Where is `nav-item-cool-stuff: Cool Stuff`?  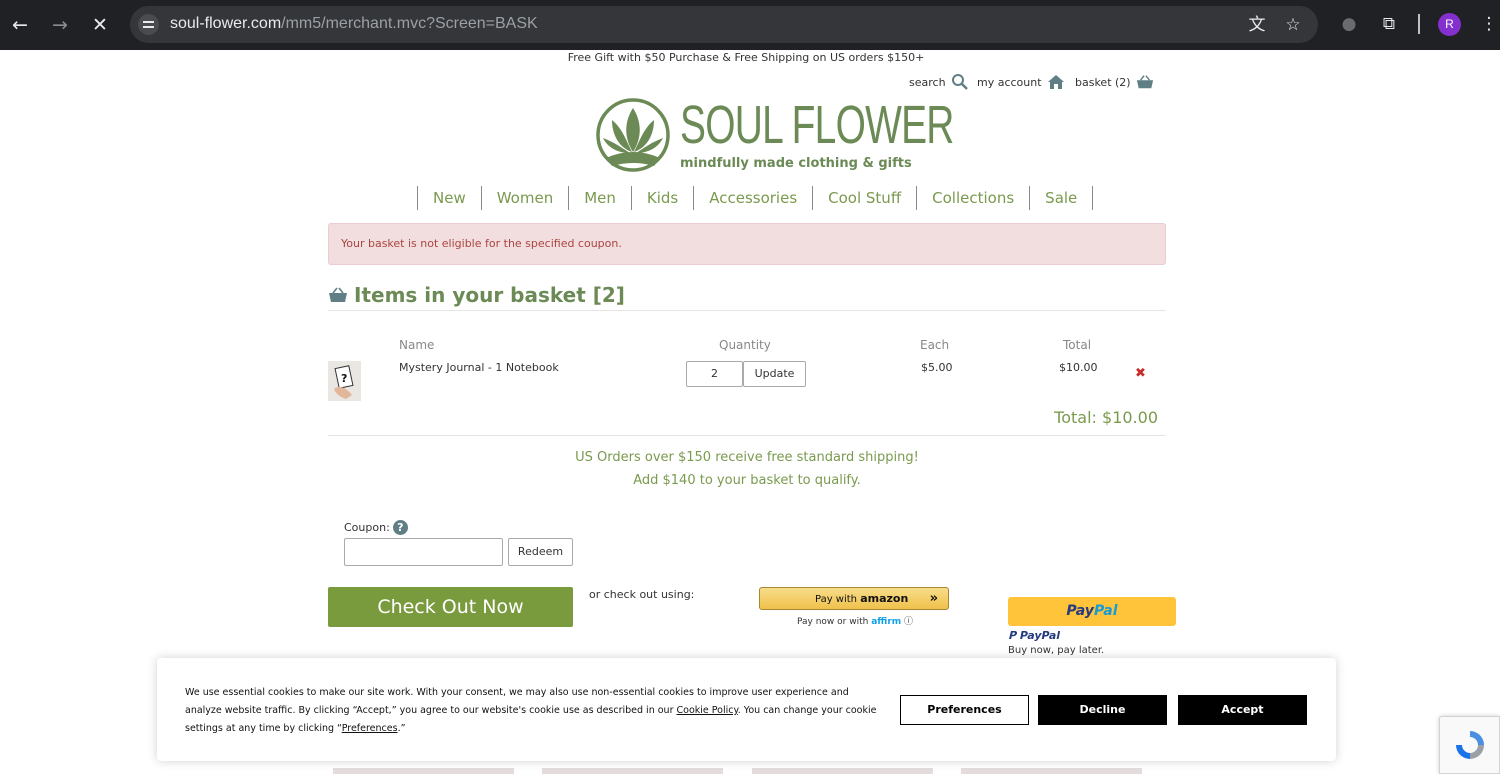 nav-item-cool-stuff: Cool Stuff is located at coordinates (865, 198).